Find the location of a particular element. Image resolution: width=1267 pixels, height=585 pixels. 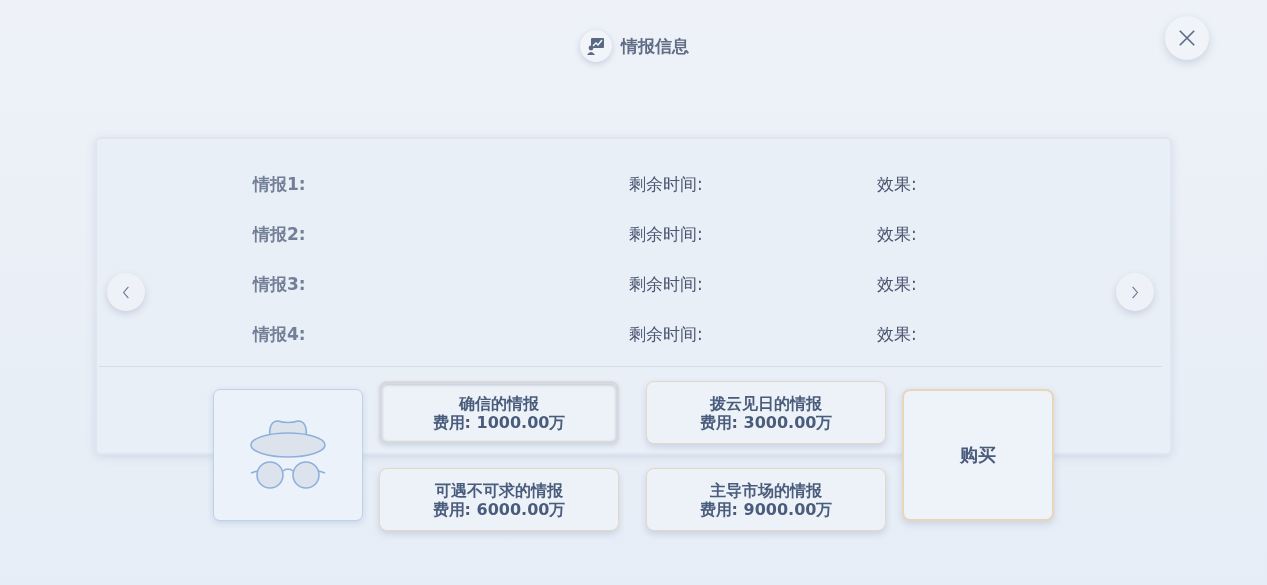

next-button is located at coordinates (1135, 292).